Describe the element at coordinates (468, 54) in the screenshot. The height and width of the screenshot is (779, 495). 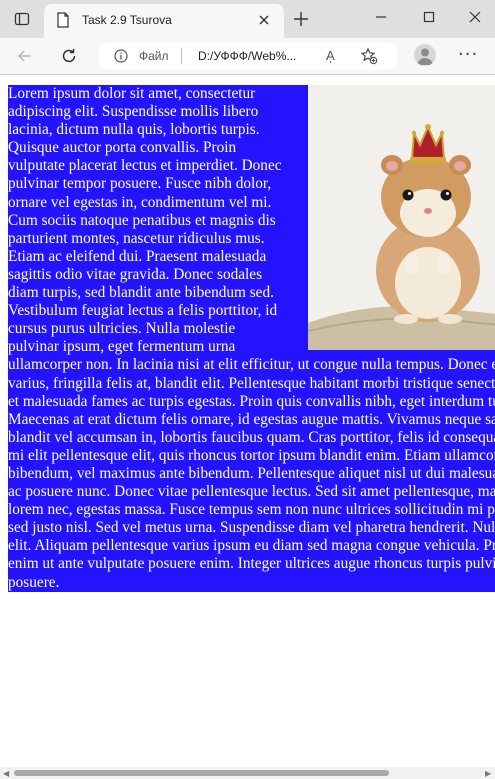
I see `more-icon: ···` at that location.